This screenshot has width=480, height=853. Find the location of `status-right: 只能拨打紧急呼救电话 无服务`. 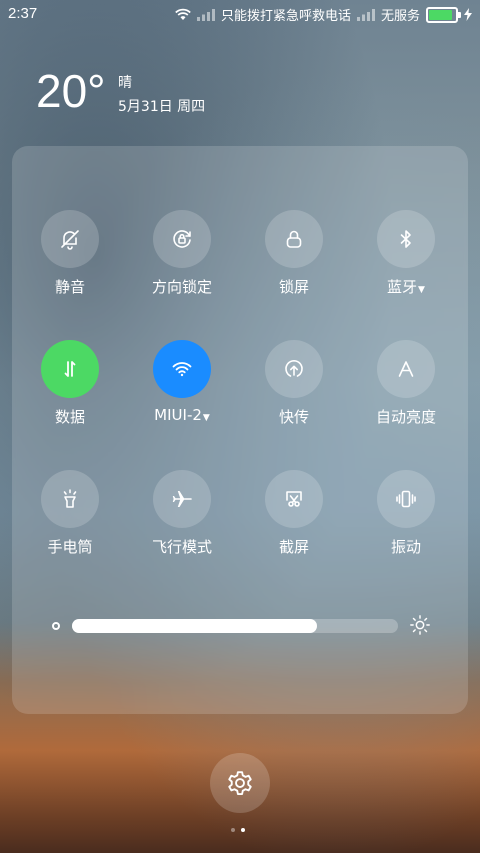

status-right: 只能拨打紧急呼救电话 无服务 is located at coordinates (323, 14).